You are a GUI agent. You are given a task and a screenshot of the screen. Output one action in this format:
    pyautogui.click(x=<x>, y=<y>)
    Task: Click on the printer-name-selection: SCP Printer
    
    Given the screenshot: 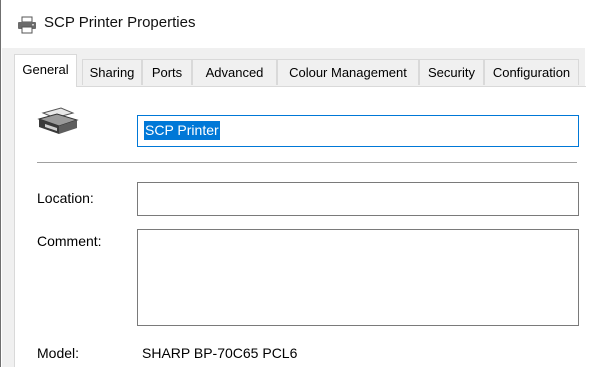 What is the action you would take?
    pyautogui.click(x=182, y=130)
    